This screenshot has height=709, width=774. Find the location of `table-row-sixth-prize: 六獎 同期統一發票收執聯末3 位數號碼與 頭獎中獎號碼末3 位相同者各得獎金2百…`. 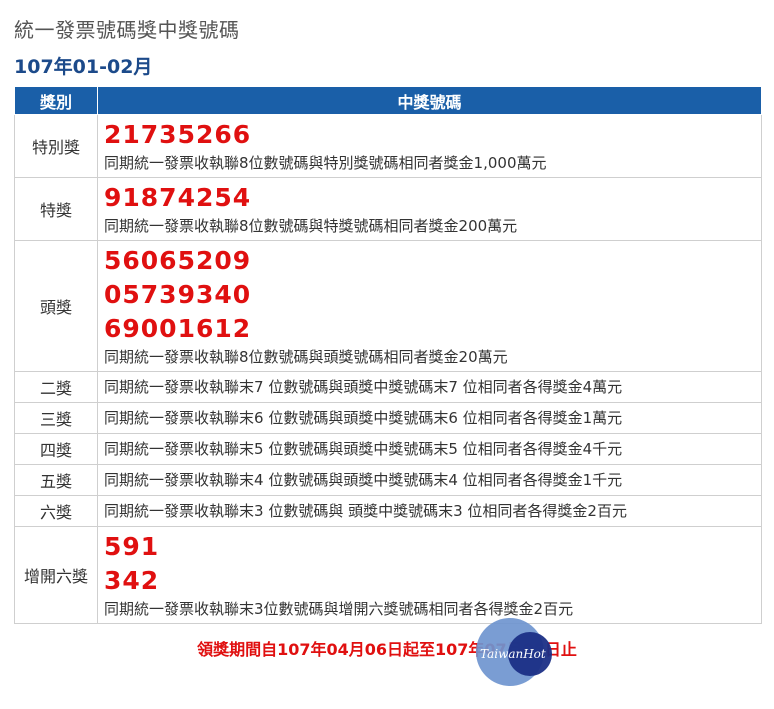

table-row-sixth-prize: 六獎 同期統一發票收執聯末3 位數號碼與 頭獎中獎號碼末3 位相同者各得獎金2百… is located at coordinates (388, 511).